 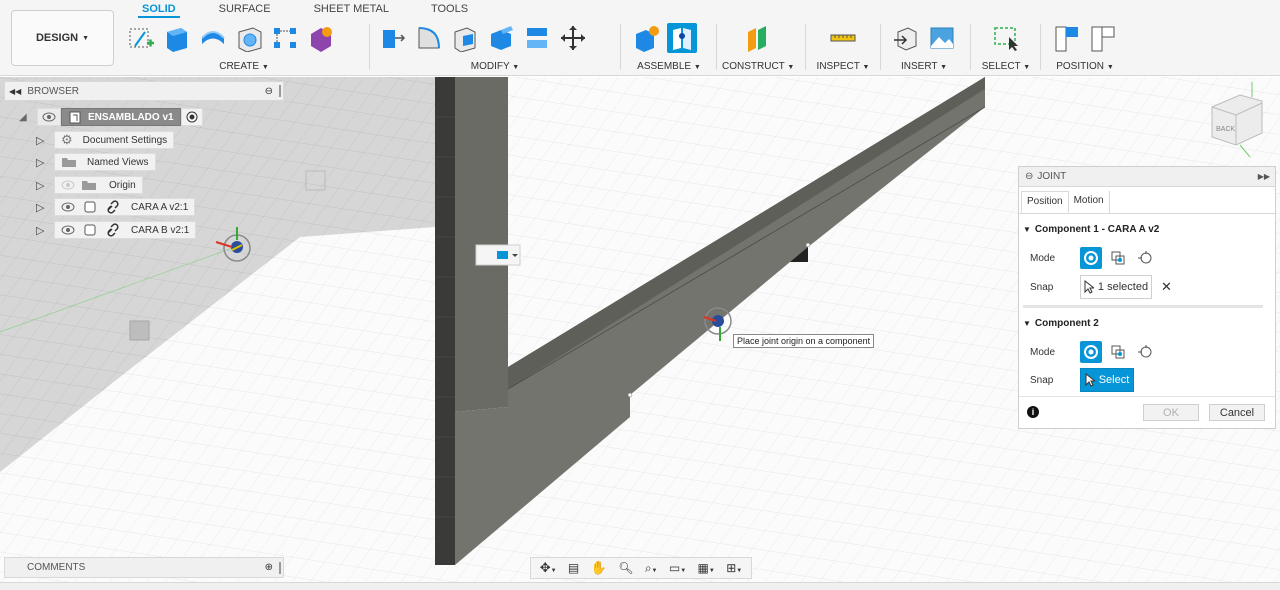 What do you see at coordinates (96, 162) in the screenshot?
I see `browser-item-named-views: ▷ Named Views` at bounding box center [96, 162].